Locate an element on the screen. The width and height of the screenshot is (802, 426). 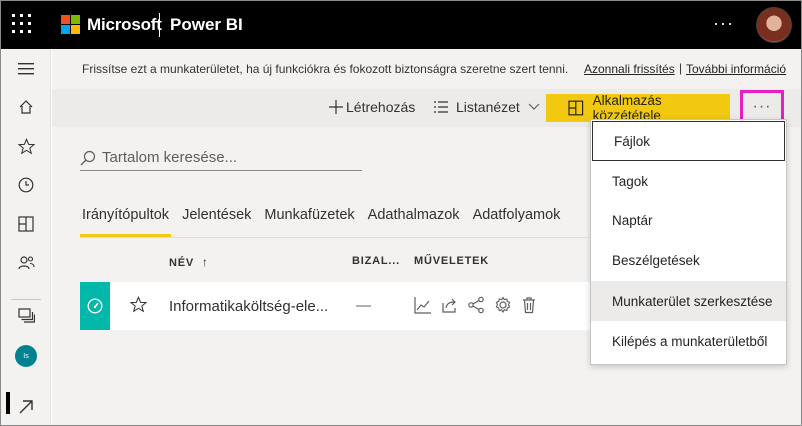
get-data-arrow-icon is located at coordinates (26, 407).